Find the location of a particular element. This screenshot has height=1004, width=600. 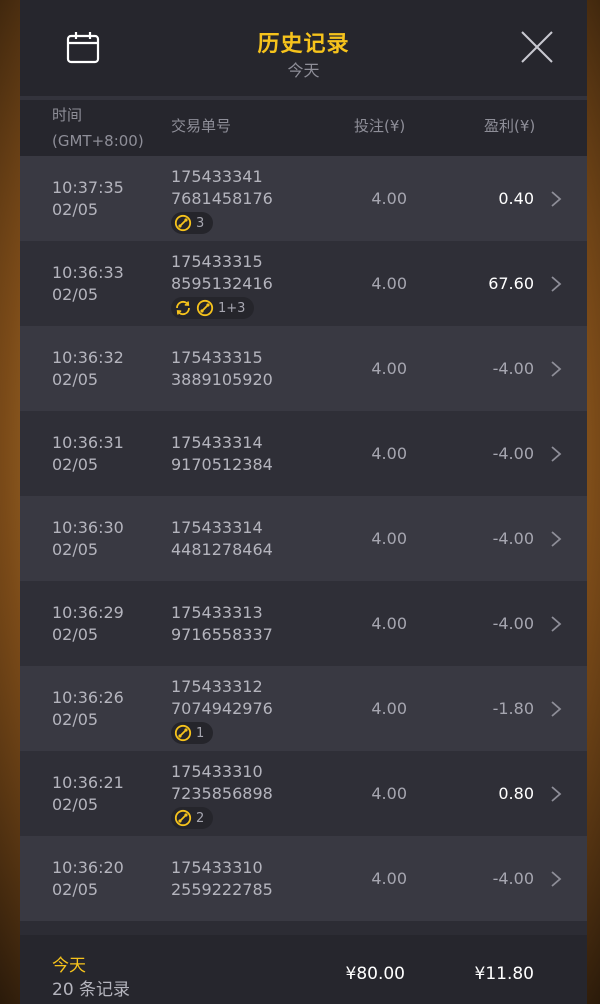

column-time-zone: (GMT+8:00) is located at coordinates (98, 141).